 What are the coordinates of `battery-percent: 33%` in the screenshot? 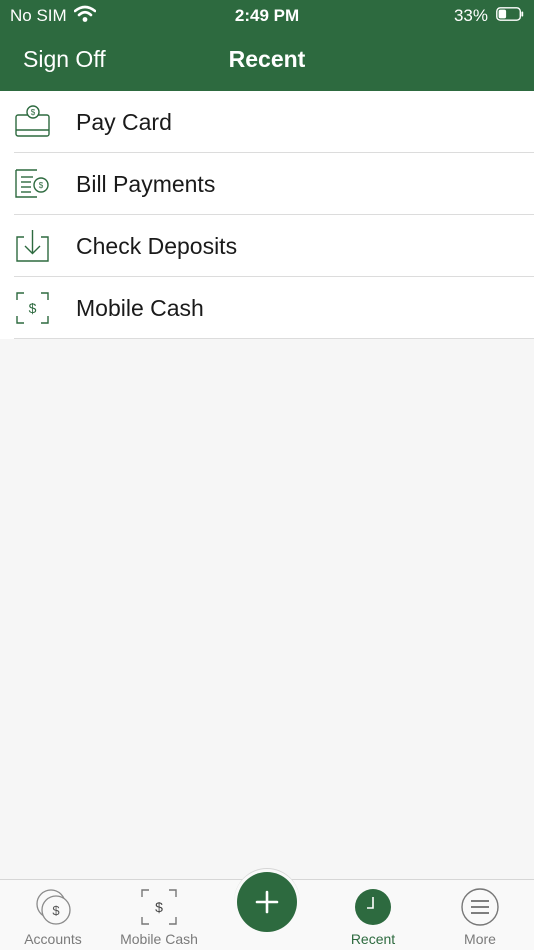 It's located at (470, 15).